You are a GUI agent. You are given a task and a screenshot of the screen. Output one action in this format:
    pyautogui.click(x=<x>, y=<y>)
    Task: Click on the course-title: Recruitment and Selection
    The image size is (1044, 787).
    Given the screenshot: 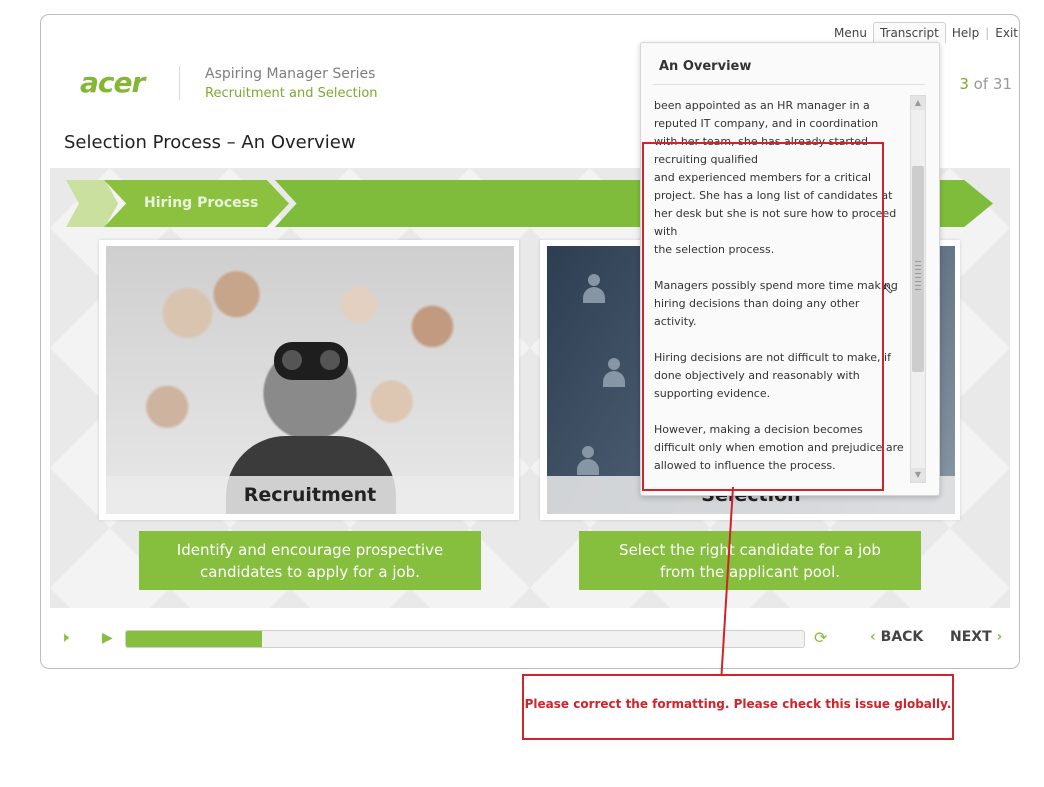 What is the action you would take?
    pyautogui.click(x=291, y=93)
    